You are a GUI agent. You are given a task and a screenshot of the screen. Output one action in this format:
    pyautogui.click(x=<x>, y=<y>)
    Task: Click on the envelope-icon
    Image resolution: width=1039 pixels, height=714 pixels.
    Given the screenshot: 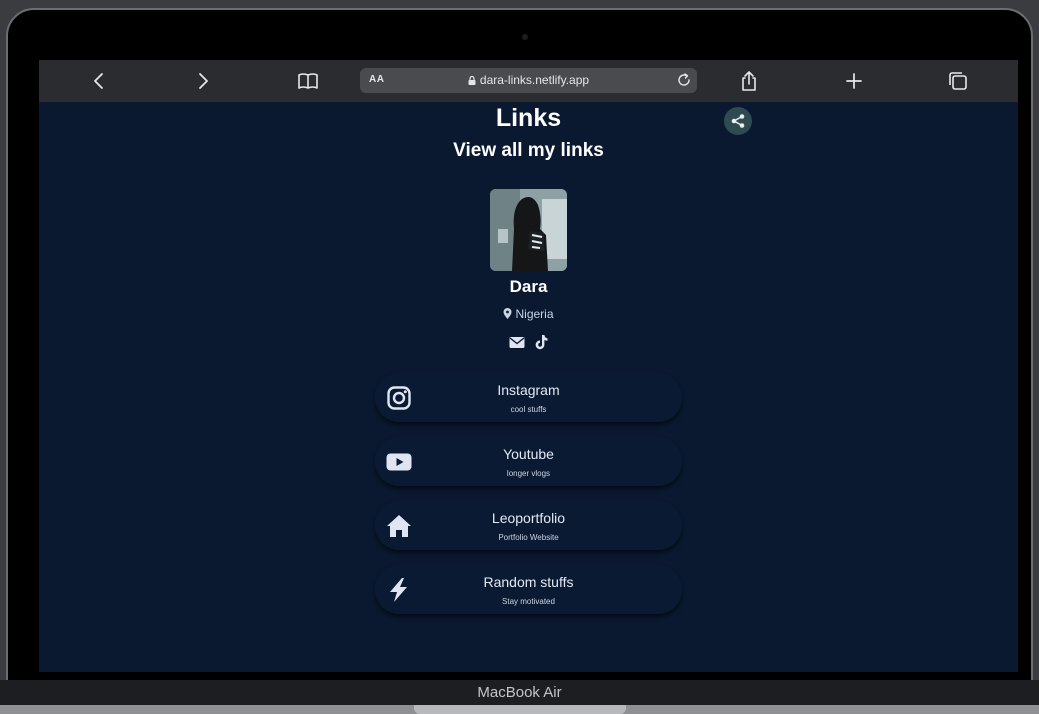 What is the action you would take?
    pyautogui.click(x=517, y=342)
    